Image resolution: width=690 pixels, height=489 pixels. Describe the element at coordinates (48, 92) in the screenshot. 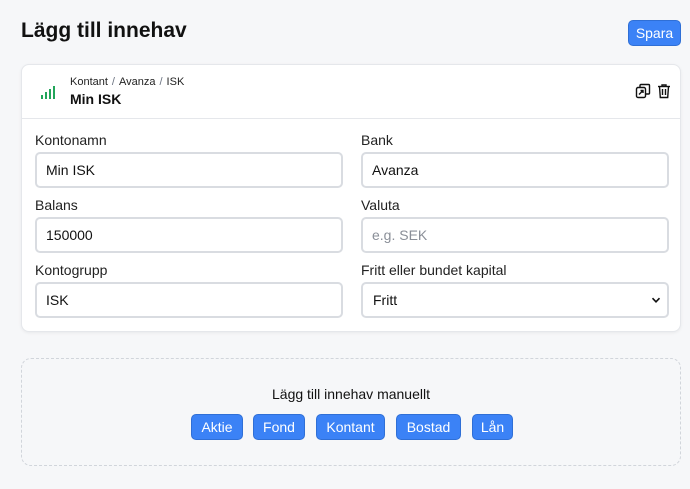

I see `signal-bars-icon` at that location.